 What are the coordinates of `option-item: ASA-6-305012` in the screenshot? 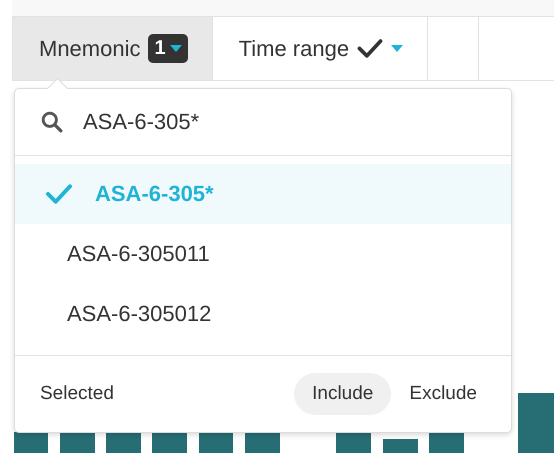 It's located at (263, 314).